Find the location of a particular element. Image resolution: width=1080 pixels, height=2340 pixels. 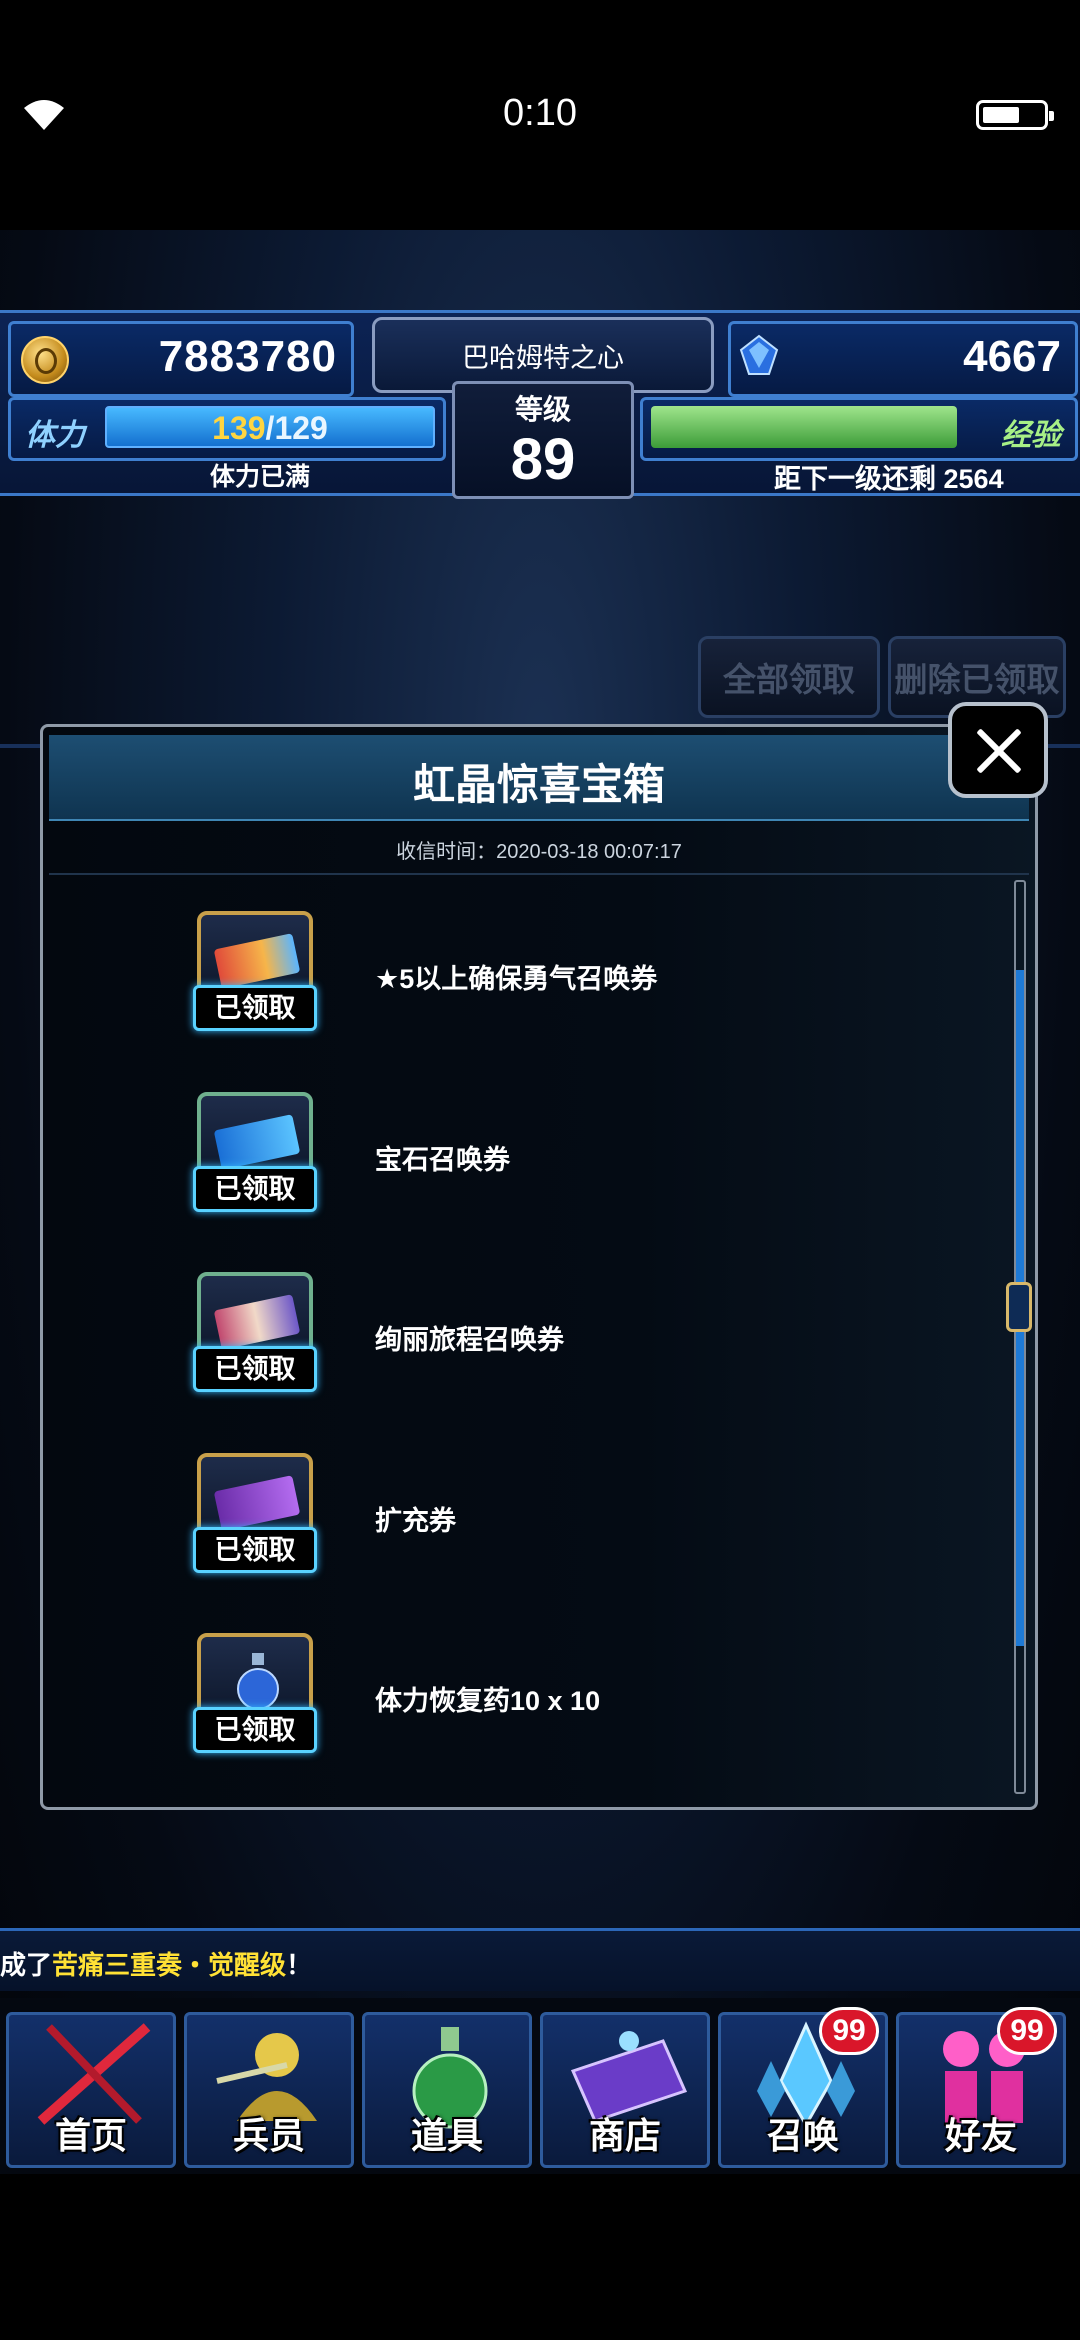

nav-label: 召唤 is located at coordinates (802, 2135).